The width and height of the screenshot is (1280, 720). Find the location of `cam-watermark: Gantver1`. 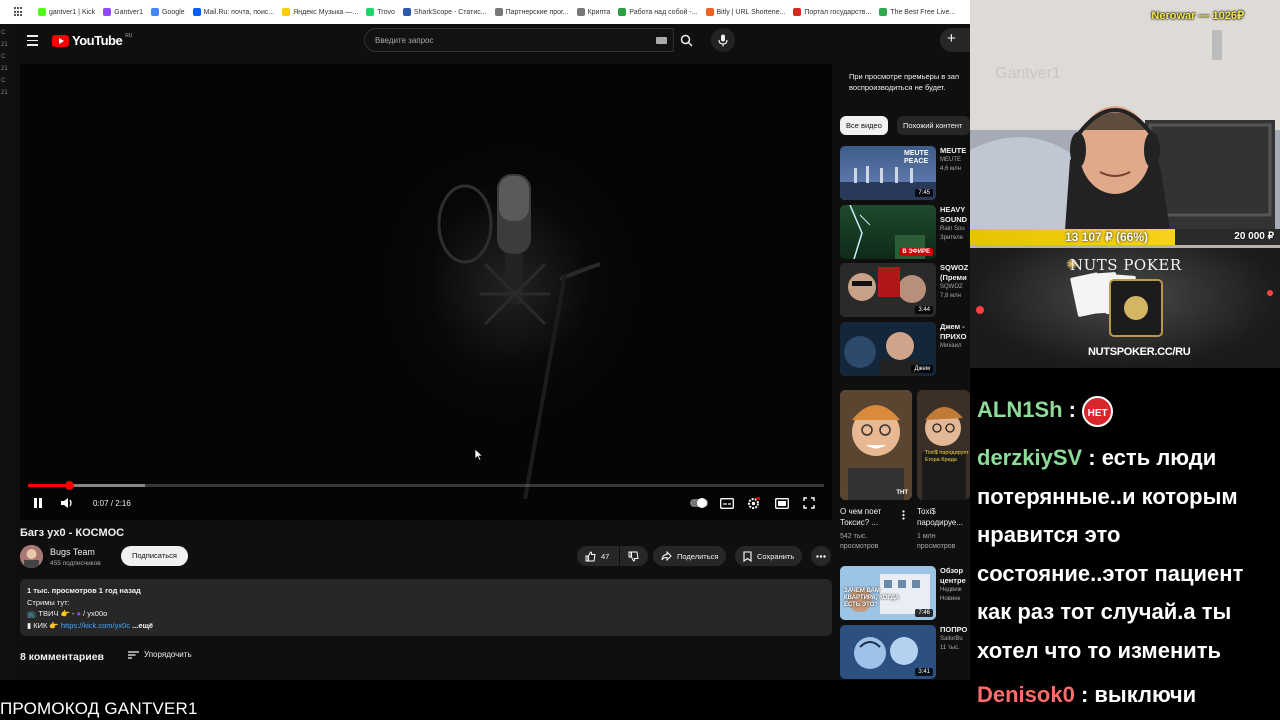

cam-watermark: Gantver1 is located at coordinates (1028, 73).